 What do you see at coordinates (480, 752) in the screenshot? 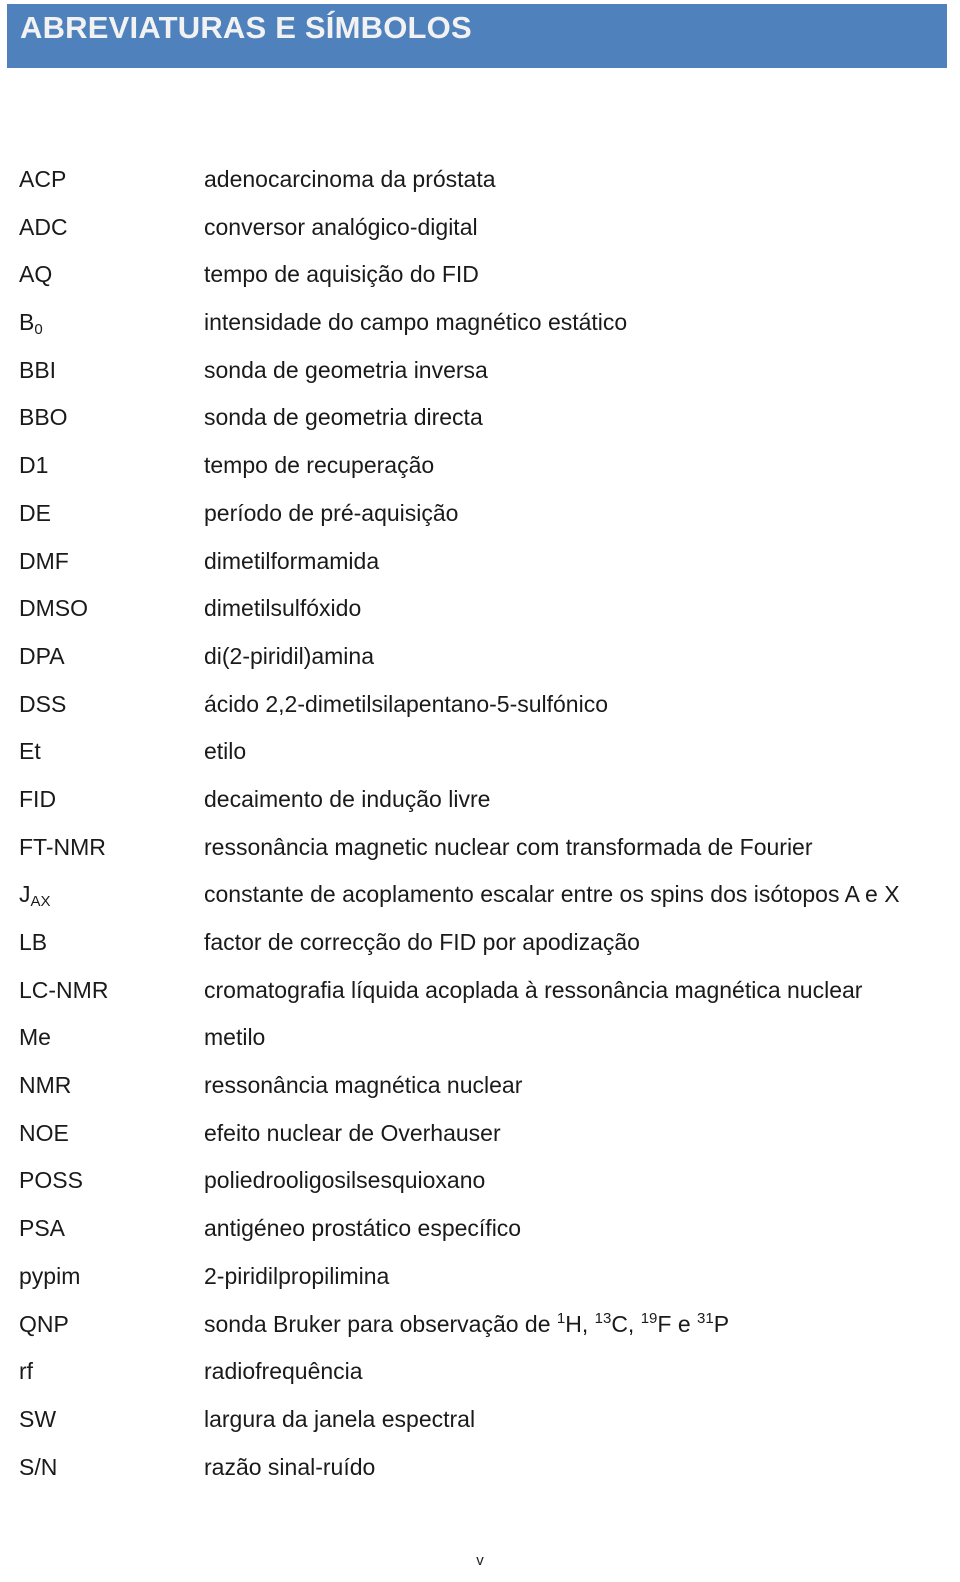
I see `list-item: Et etilo` at bounding box center [480, 752].